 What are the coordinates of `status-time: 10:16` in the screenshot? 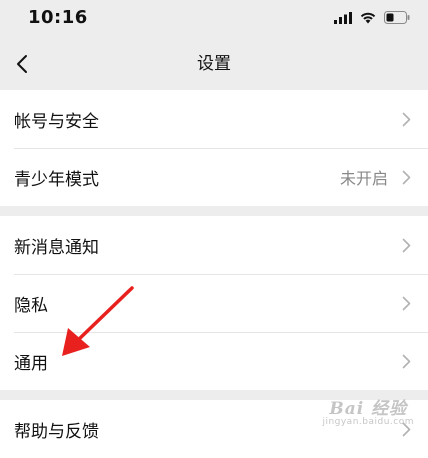 It's located at (58, 17).